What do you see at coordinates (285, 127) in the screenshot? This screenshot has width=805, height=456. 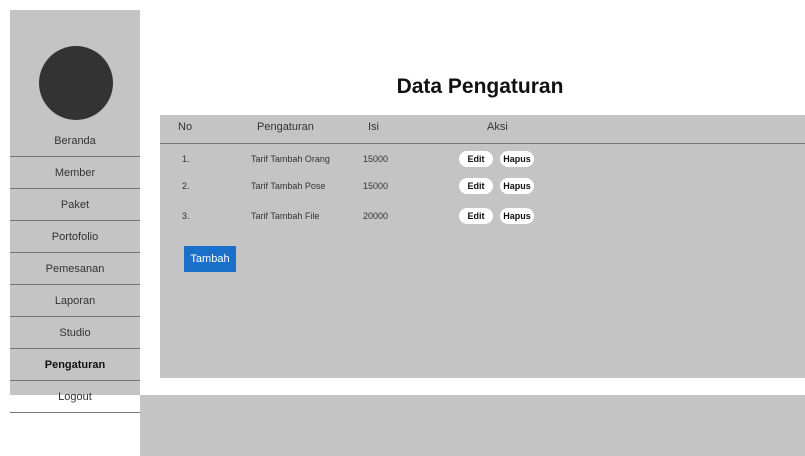 I see `column-header-pengaturan: Pengaturan` at bounding box center [285, 127].